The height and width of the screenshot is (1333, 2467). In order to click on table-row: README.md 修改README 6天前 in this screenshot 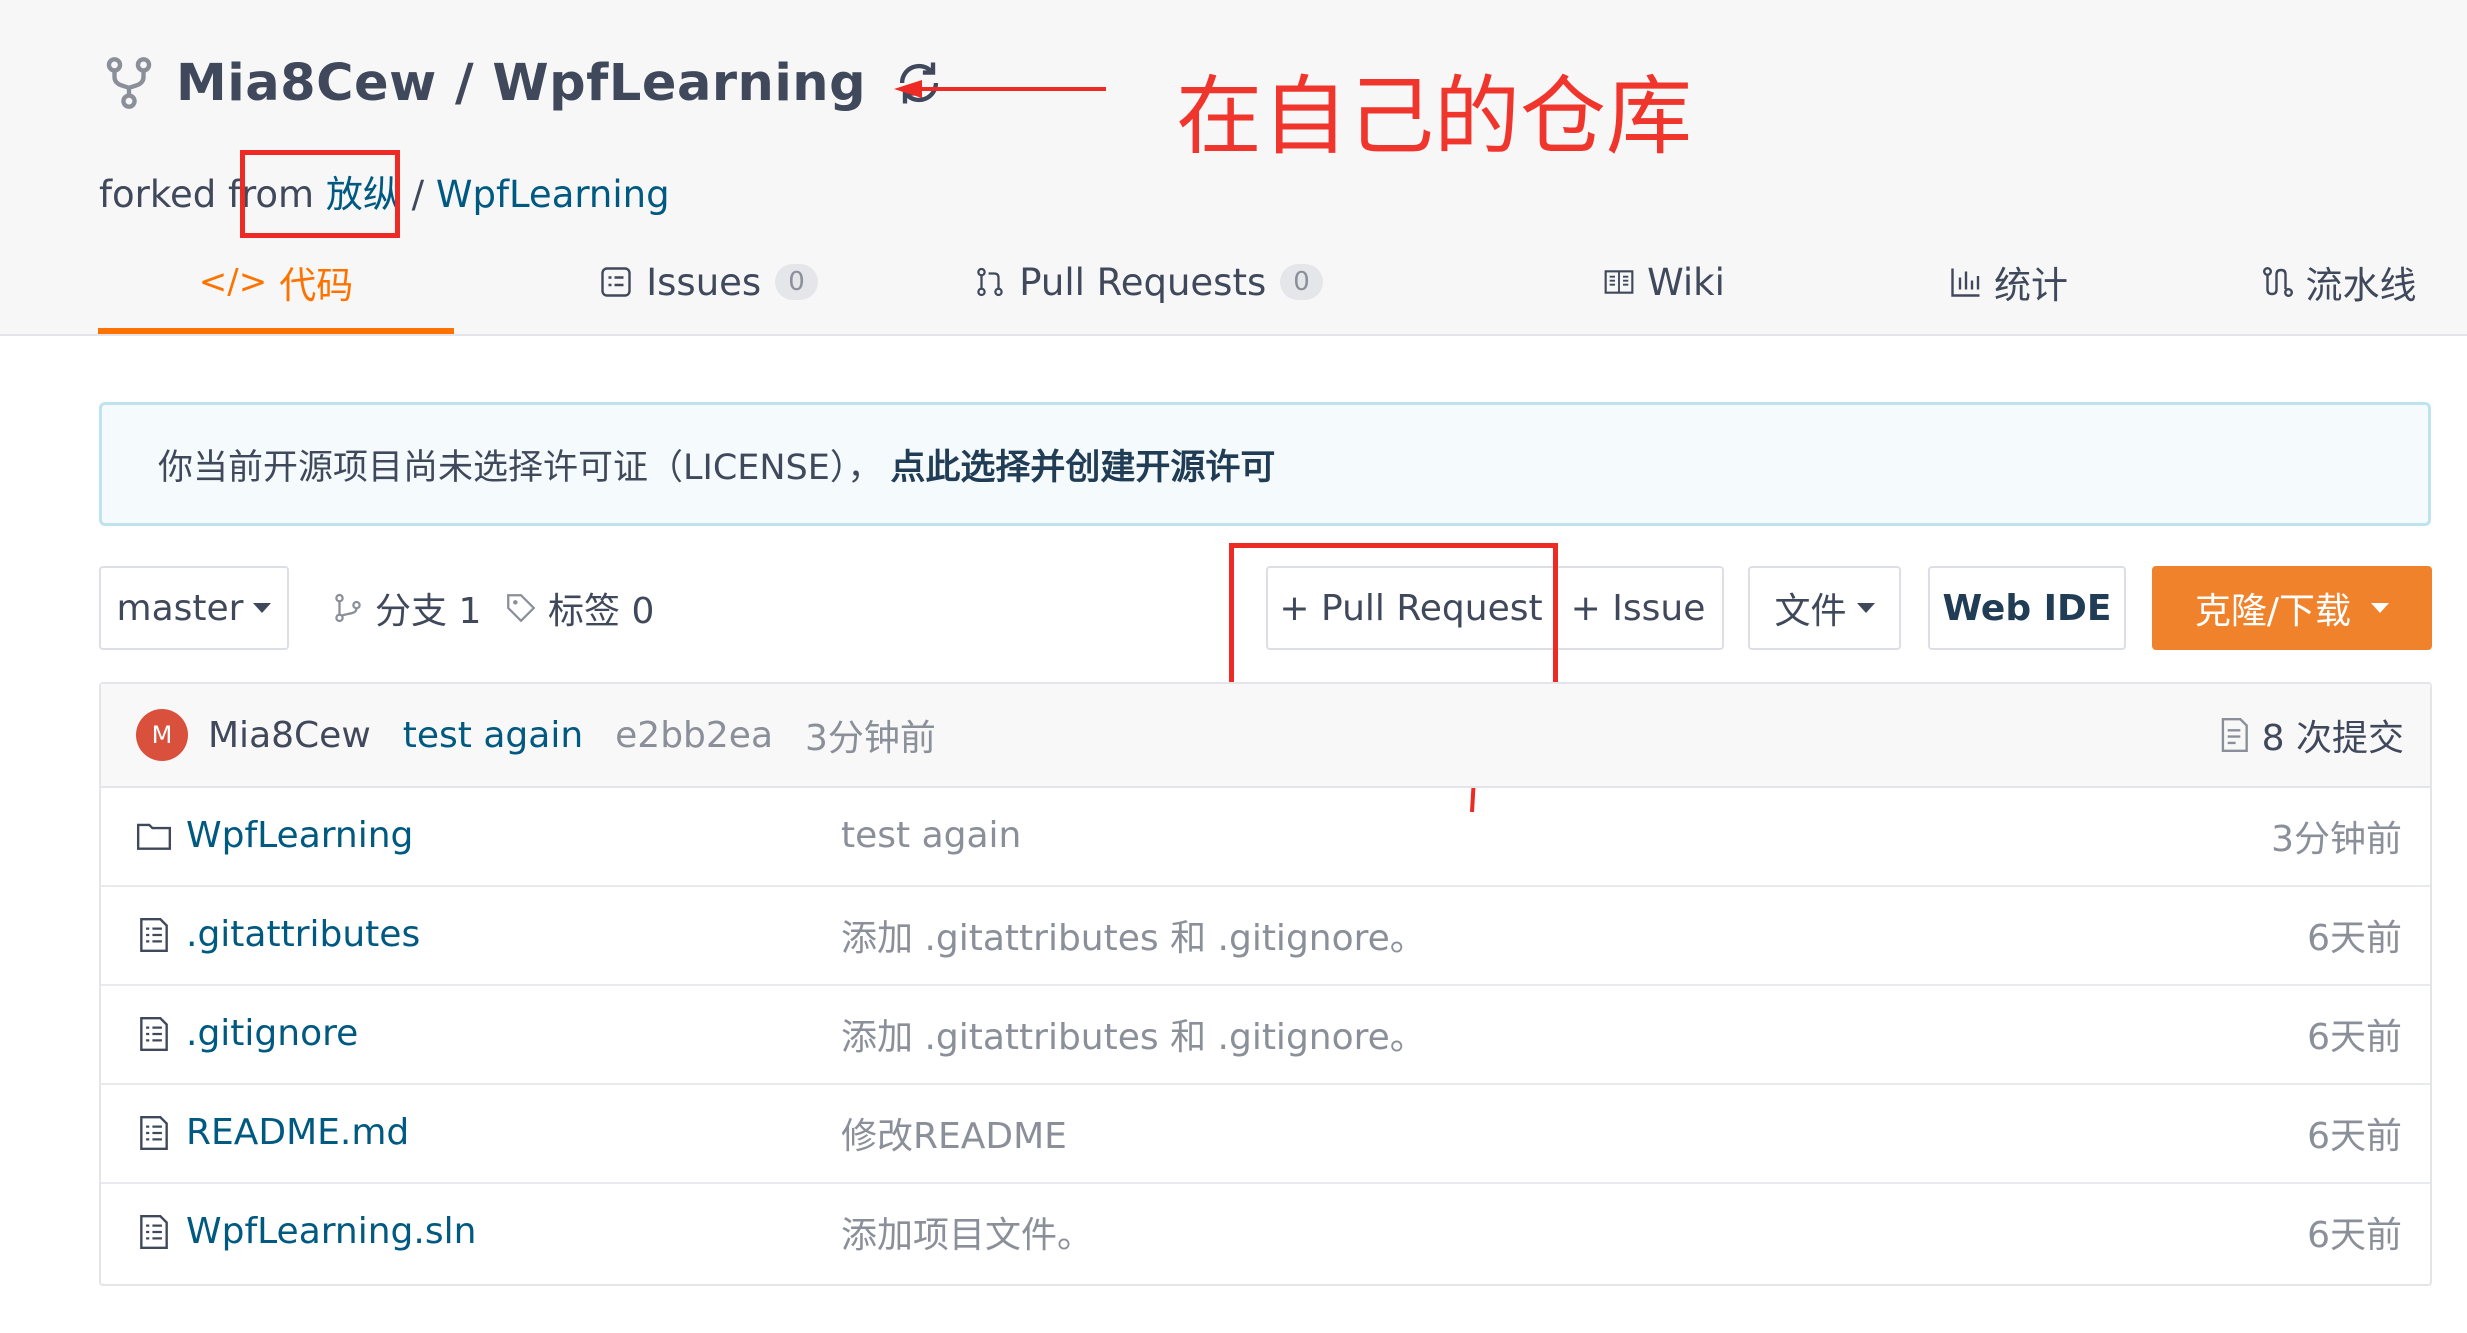, I will do `click(1265, 1133)`.